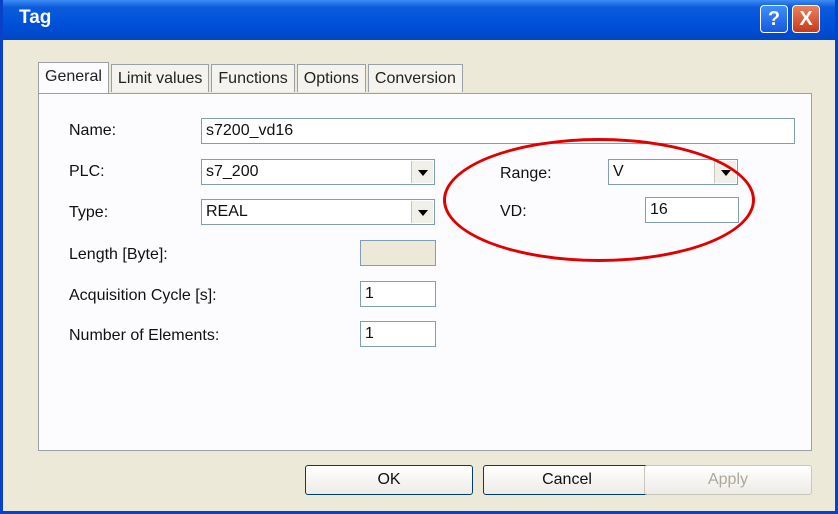  I want to click on title-bar: Tag ? X, so click(419, 20).